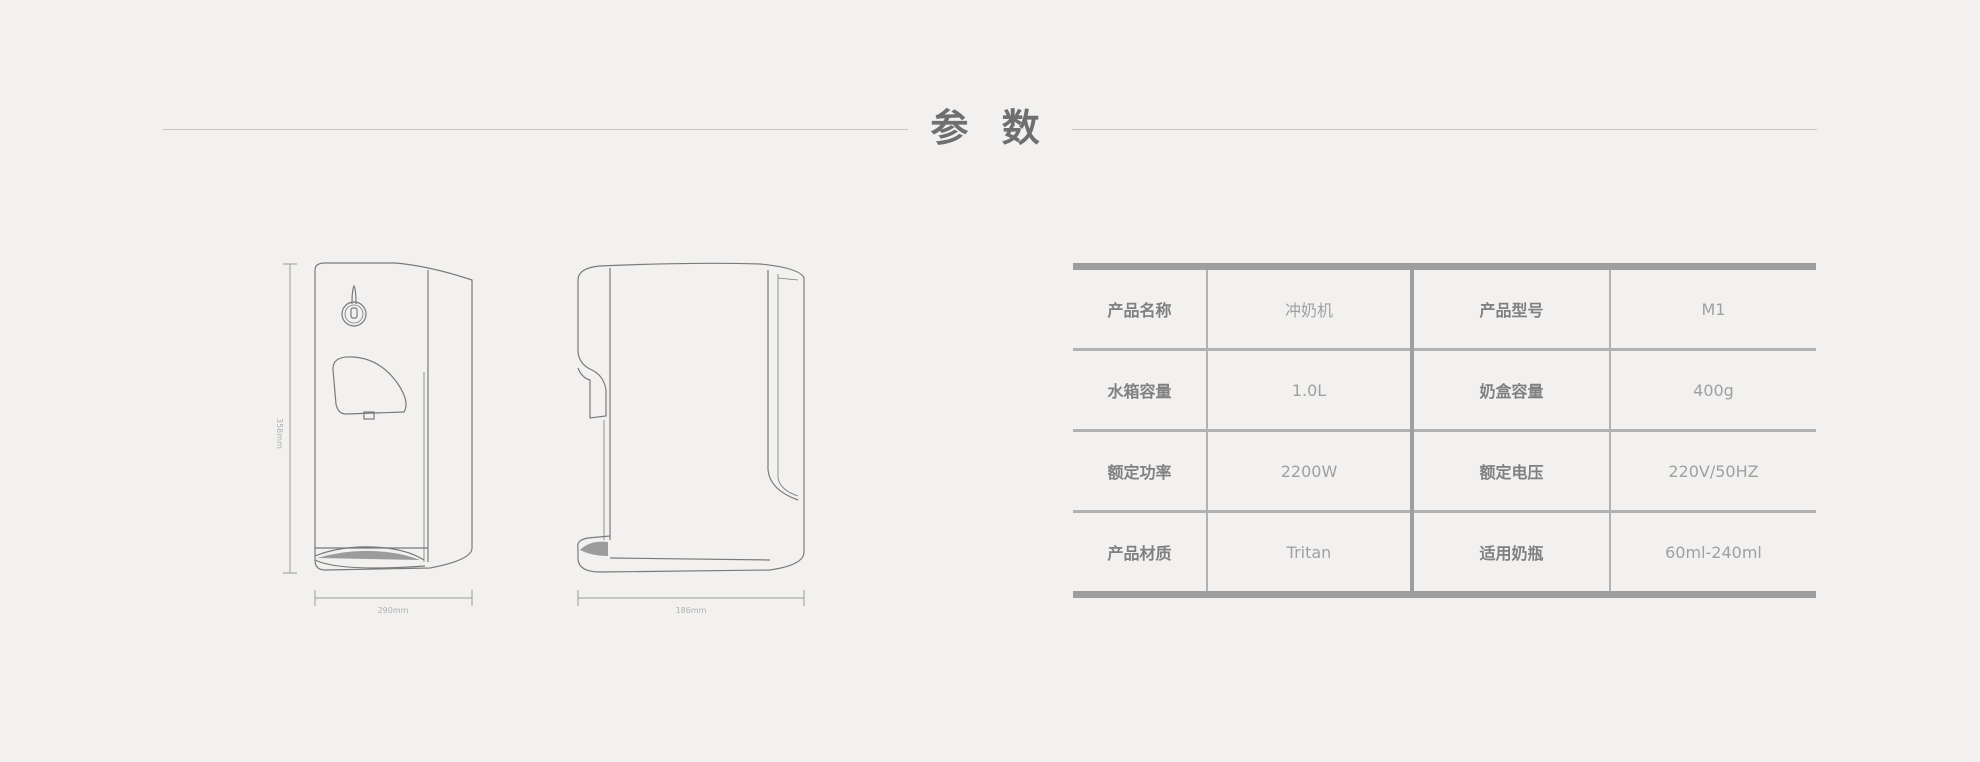  Describe the element at coordinates (1712, 553) in the screenshot. I see `spec-value: 60ml-240ml` at that location.